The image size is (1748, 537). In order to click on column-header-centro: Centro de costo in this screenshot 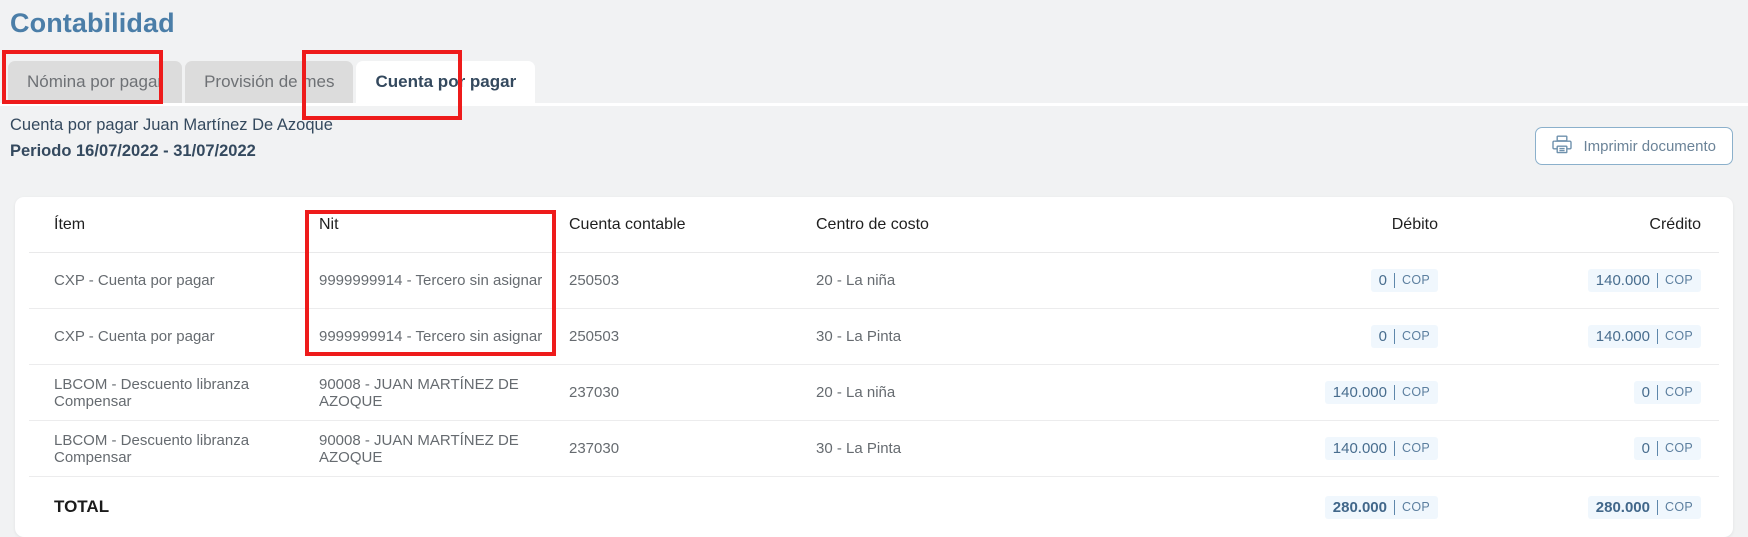, I will do `click(872, 224)`.